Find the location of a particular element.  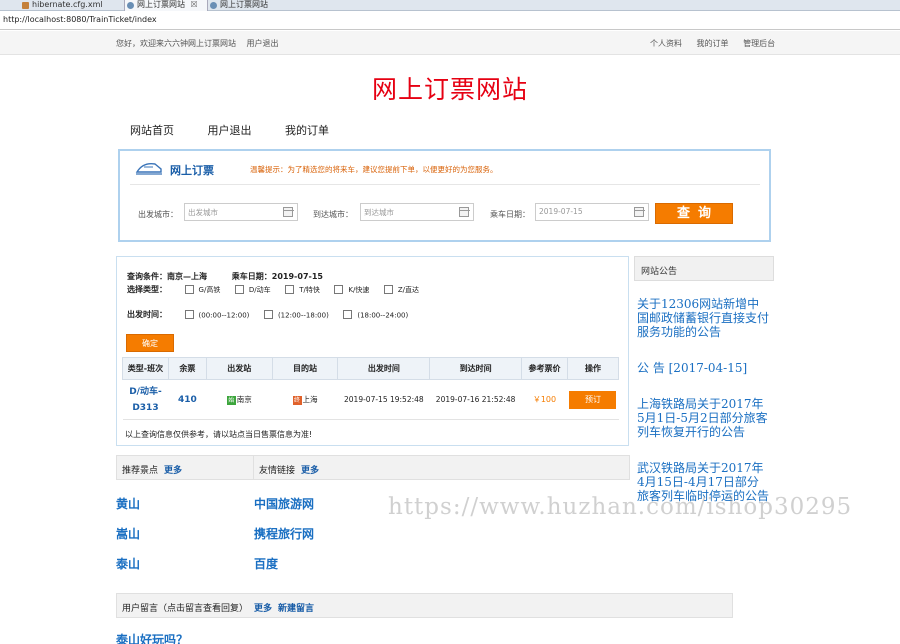

col-header: 目的站 is located at coordinates (305, 368).